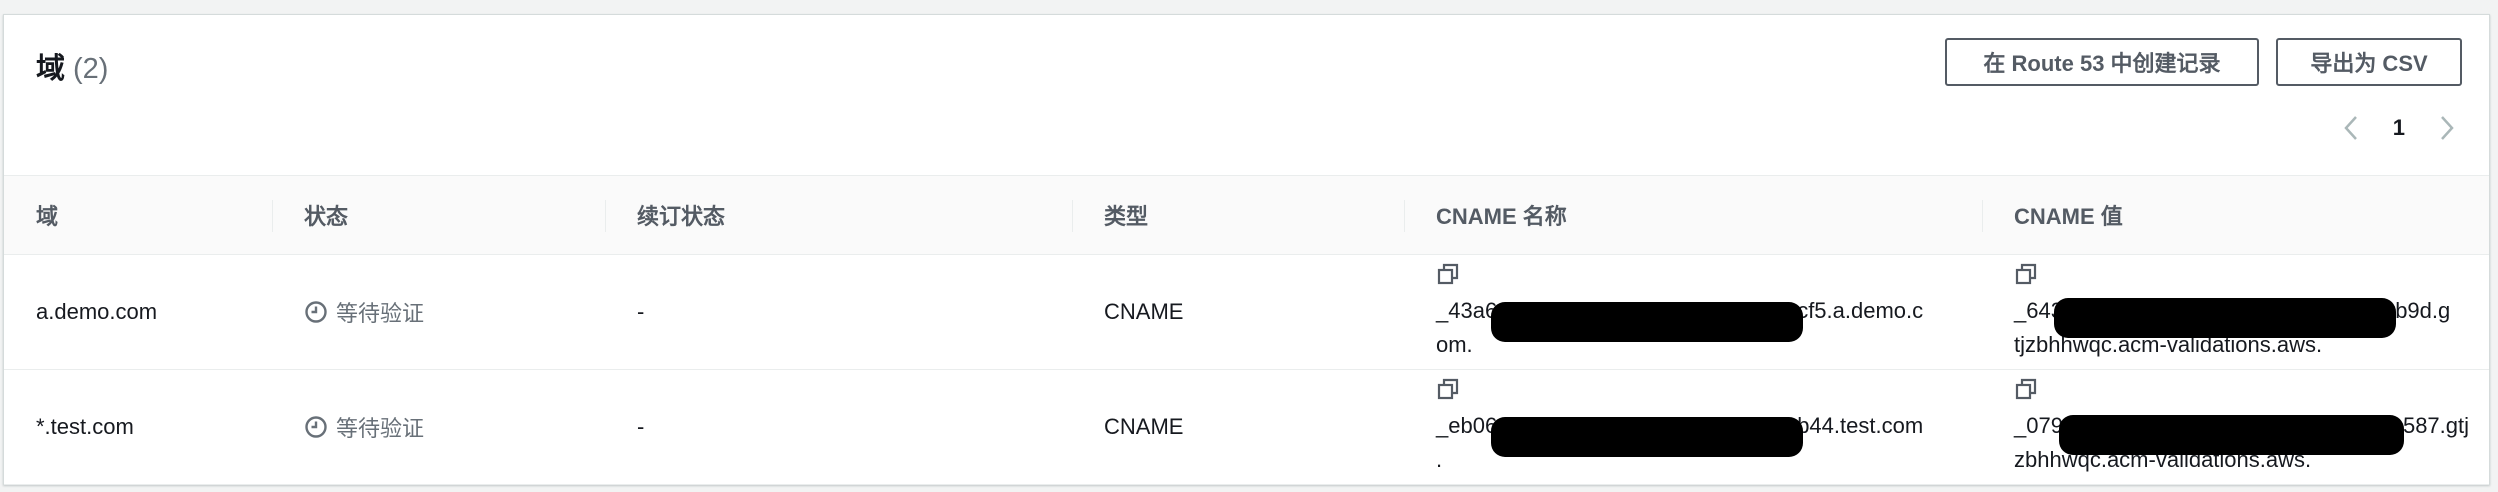 Image resolution: width=2498 pixels, height=492 pixels. Describe the element at coordinates (1439, 459) in the screenshot. I see `cname-name-line2: .` at that location.